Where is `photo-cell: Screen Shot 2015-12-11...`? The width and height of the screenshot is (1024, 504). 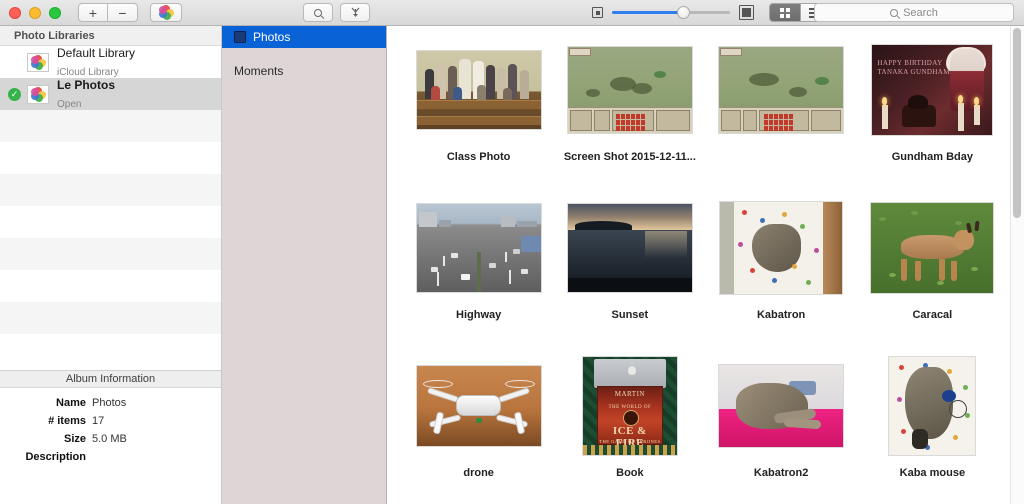
photo-cell: Screen Shot 2015-12-11... is located at coordinates (629, 119).